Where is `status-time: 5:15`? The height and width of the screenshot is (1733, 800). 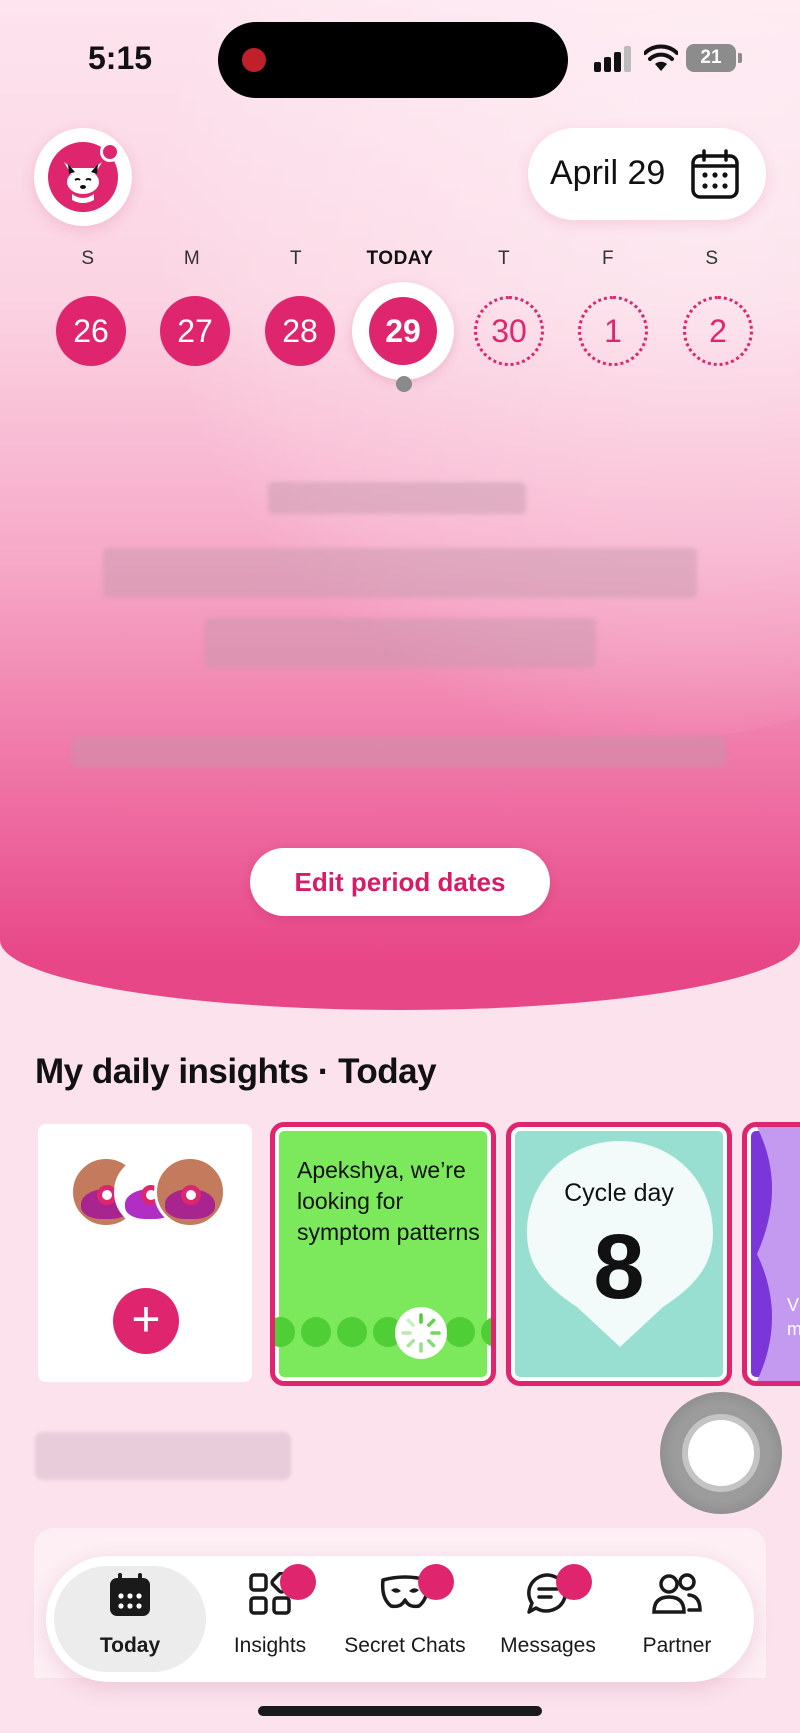 status-time: 5:15 is located at coordinates (120, 58).